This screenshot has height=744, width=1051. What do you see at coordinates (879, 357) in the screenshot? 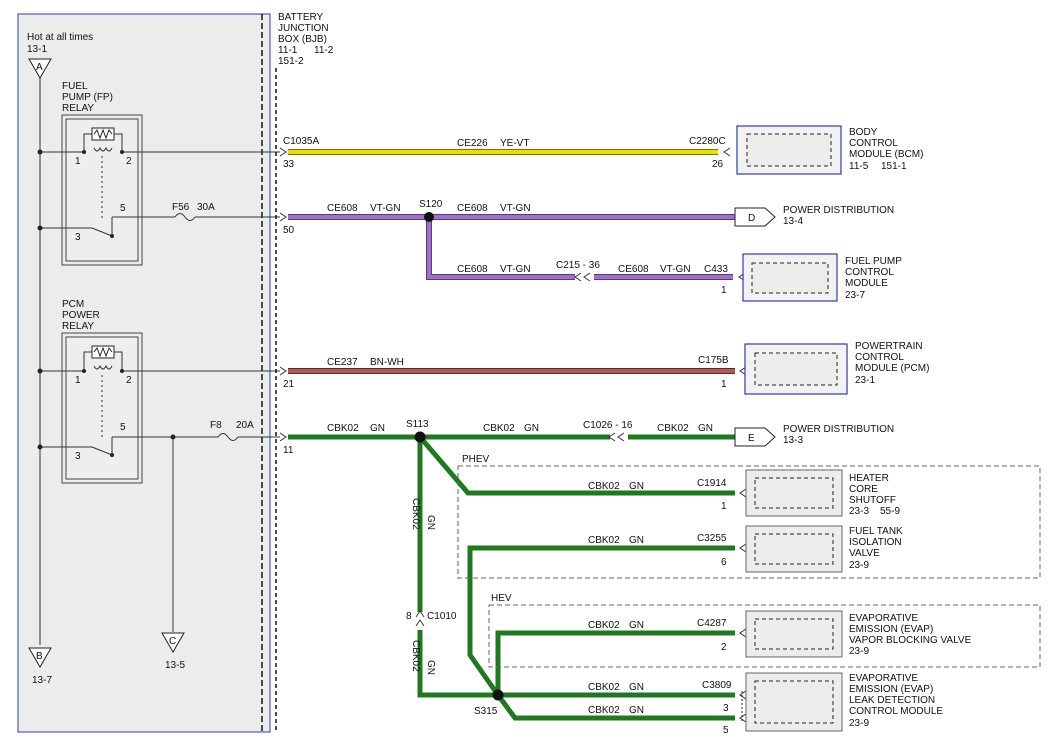
I see `pcm-name-2: CONTROL` at bounding box center [879, 357].